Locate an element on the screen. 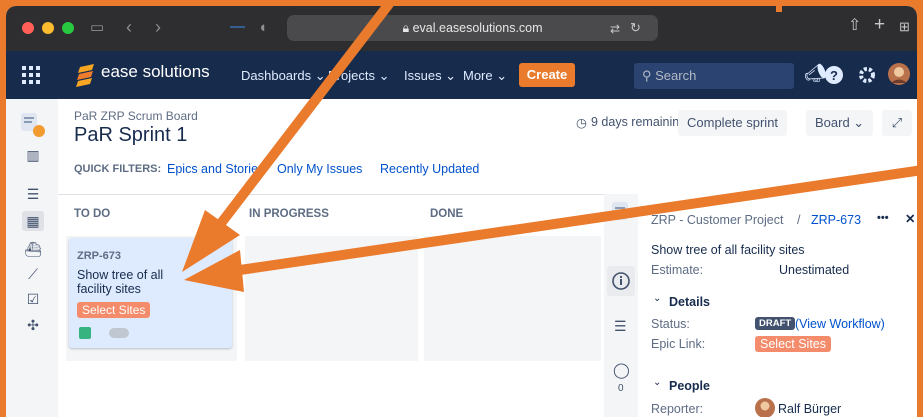 Image resolution: width=923 pixels, height=417 pixels. view-workflow-link: (View Workflow) is located at coordinates (840, 324).